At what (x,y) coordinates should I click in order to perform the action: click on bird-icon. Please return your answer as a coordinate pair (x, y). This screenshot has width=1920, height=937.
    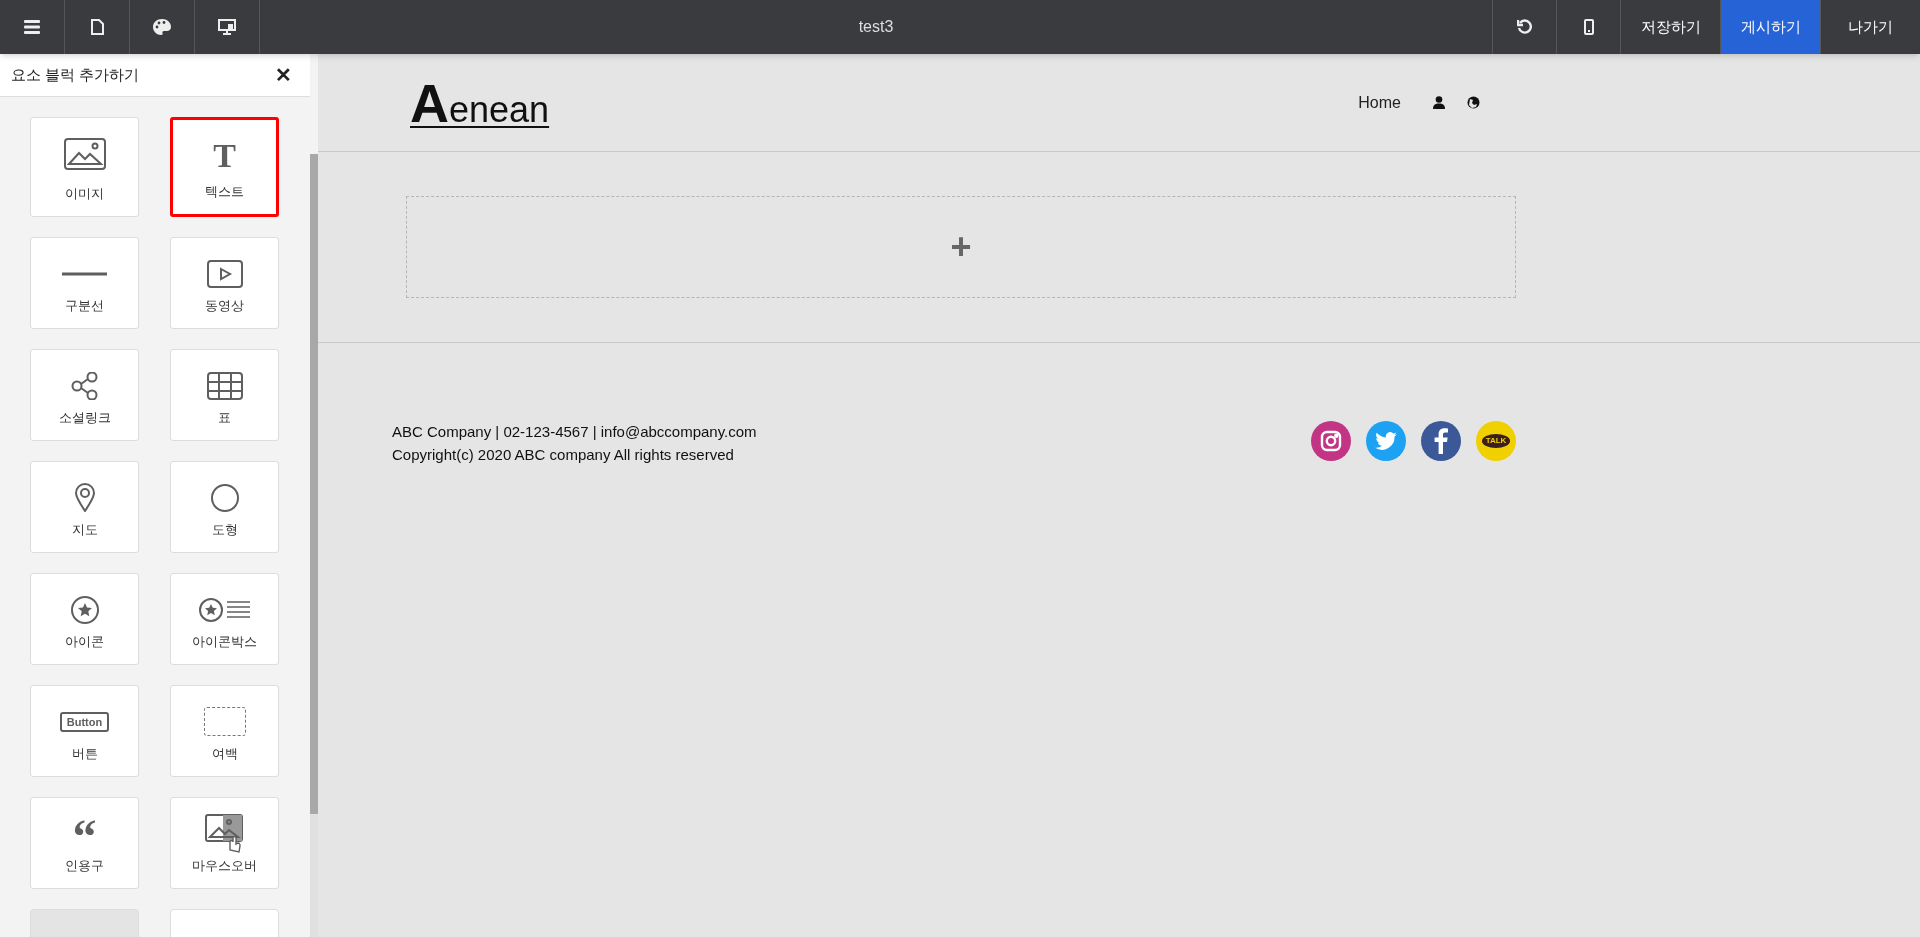
    Looking at the image, I should click on (1386, 441).